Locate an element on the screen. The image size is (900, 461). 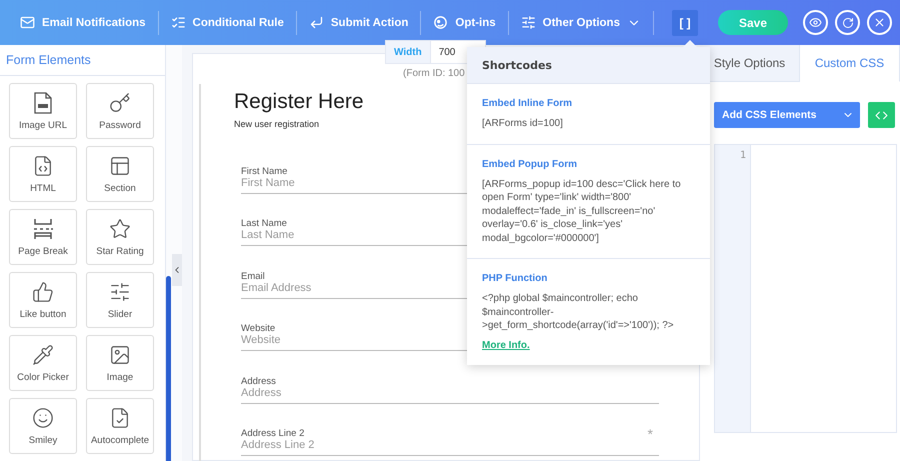
preview-button is located at coordinates (815, 22).